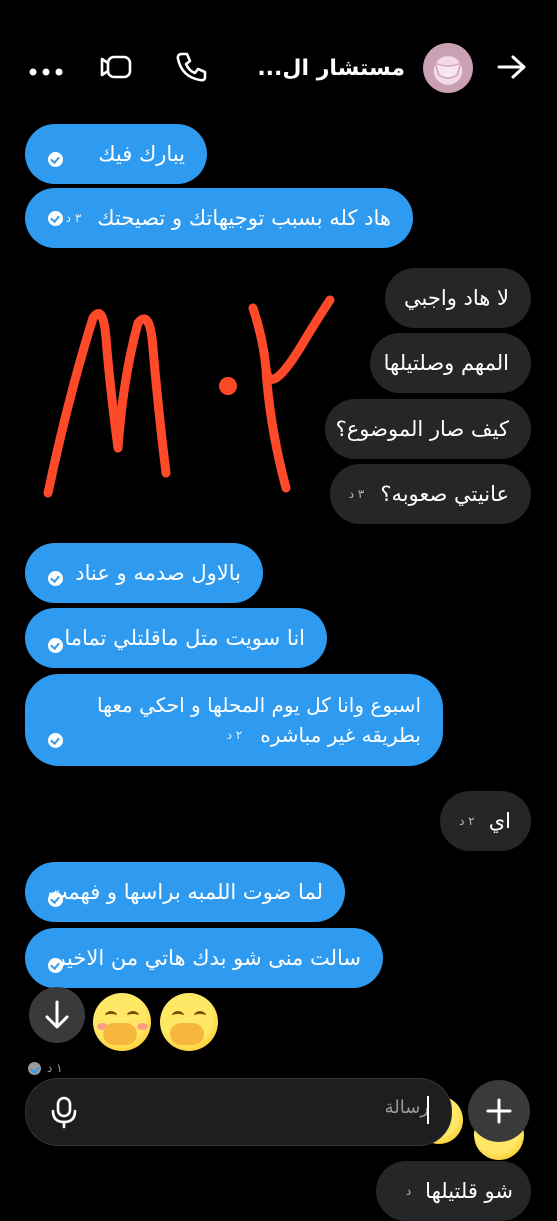 This screenshot has height=1221, width=557. I want to click on message-received: عانيتي صعوبه؟ ٣ د, so click(430, 494).